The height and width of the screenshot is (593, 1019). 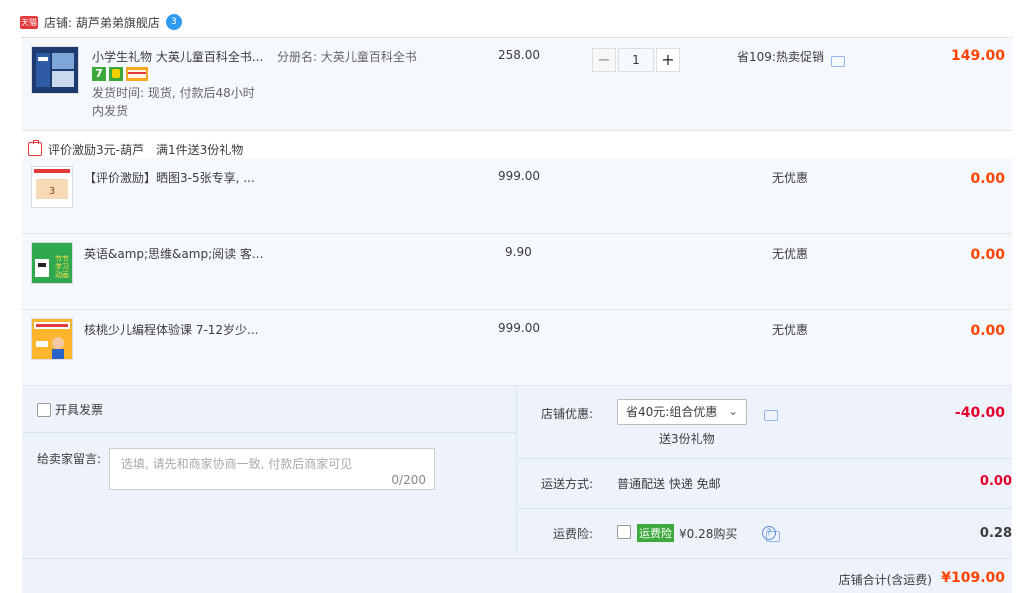 I want to click on coupon-image-icon: 3, so click(x=52, y=187).